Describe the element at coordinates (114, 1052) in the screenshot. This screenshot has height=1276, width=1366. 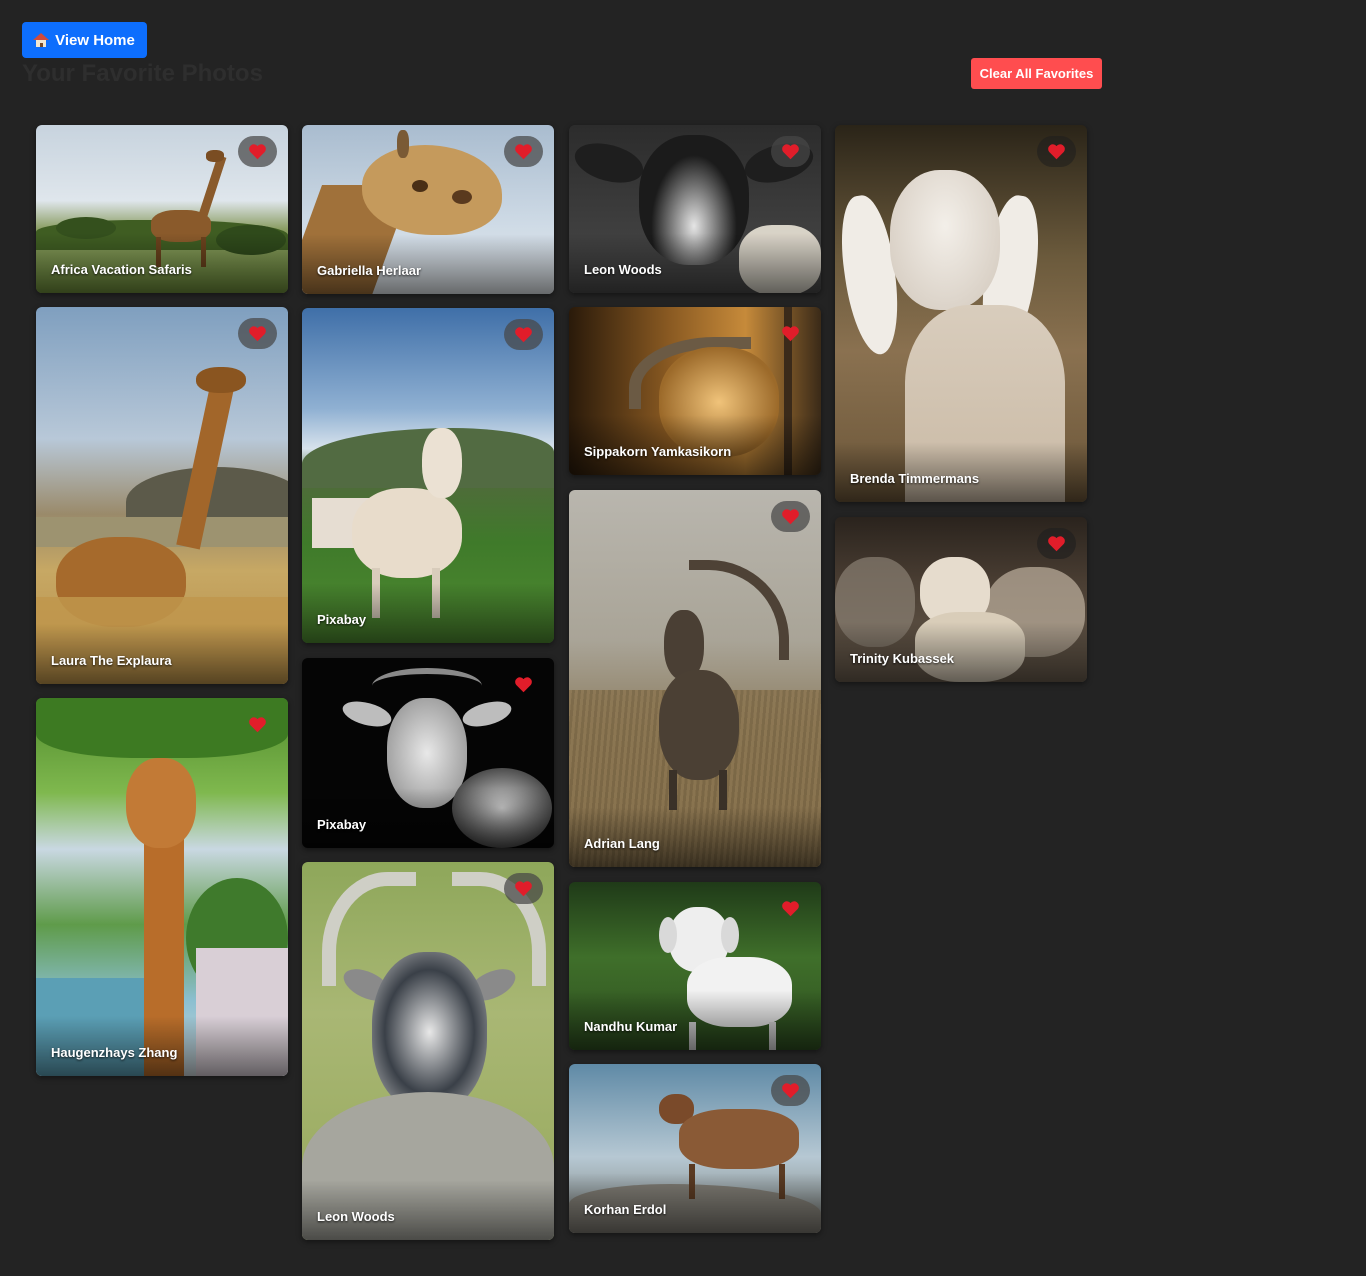
I see `photo-credit: Haugenzhays Zhang` at that location.